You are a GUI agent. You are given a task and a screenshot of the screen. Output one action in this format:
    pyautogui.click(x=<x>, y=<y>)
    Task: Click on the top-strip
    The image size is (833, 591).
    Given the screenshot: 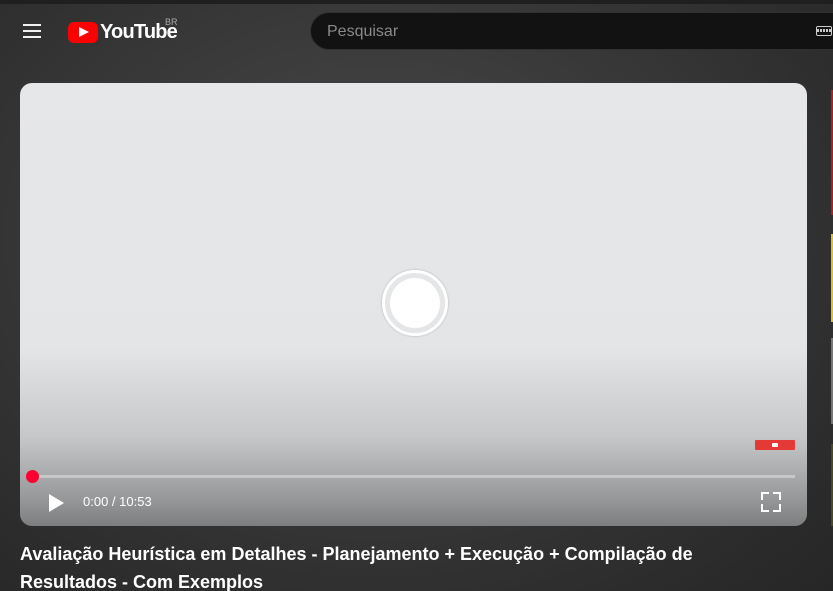 What is the action you would take?
    pyautogui.click(x=416, y=2)
    